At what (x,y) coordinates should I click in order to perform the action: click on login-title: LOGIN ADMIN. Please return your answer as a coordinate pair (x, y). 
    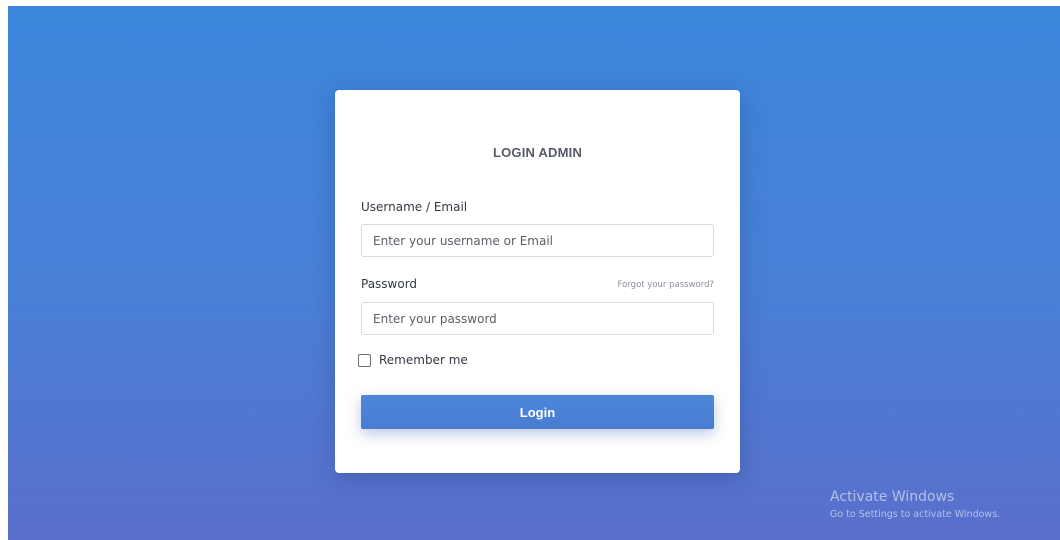
    Looking at the image, I should click on (537, 152).